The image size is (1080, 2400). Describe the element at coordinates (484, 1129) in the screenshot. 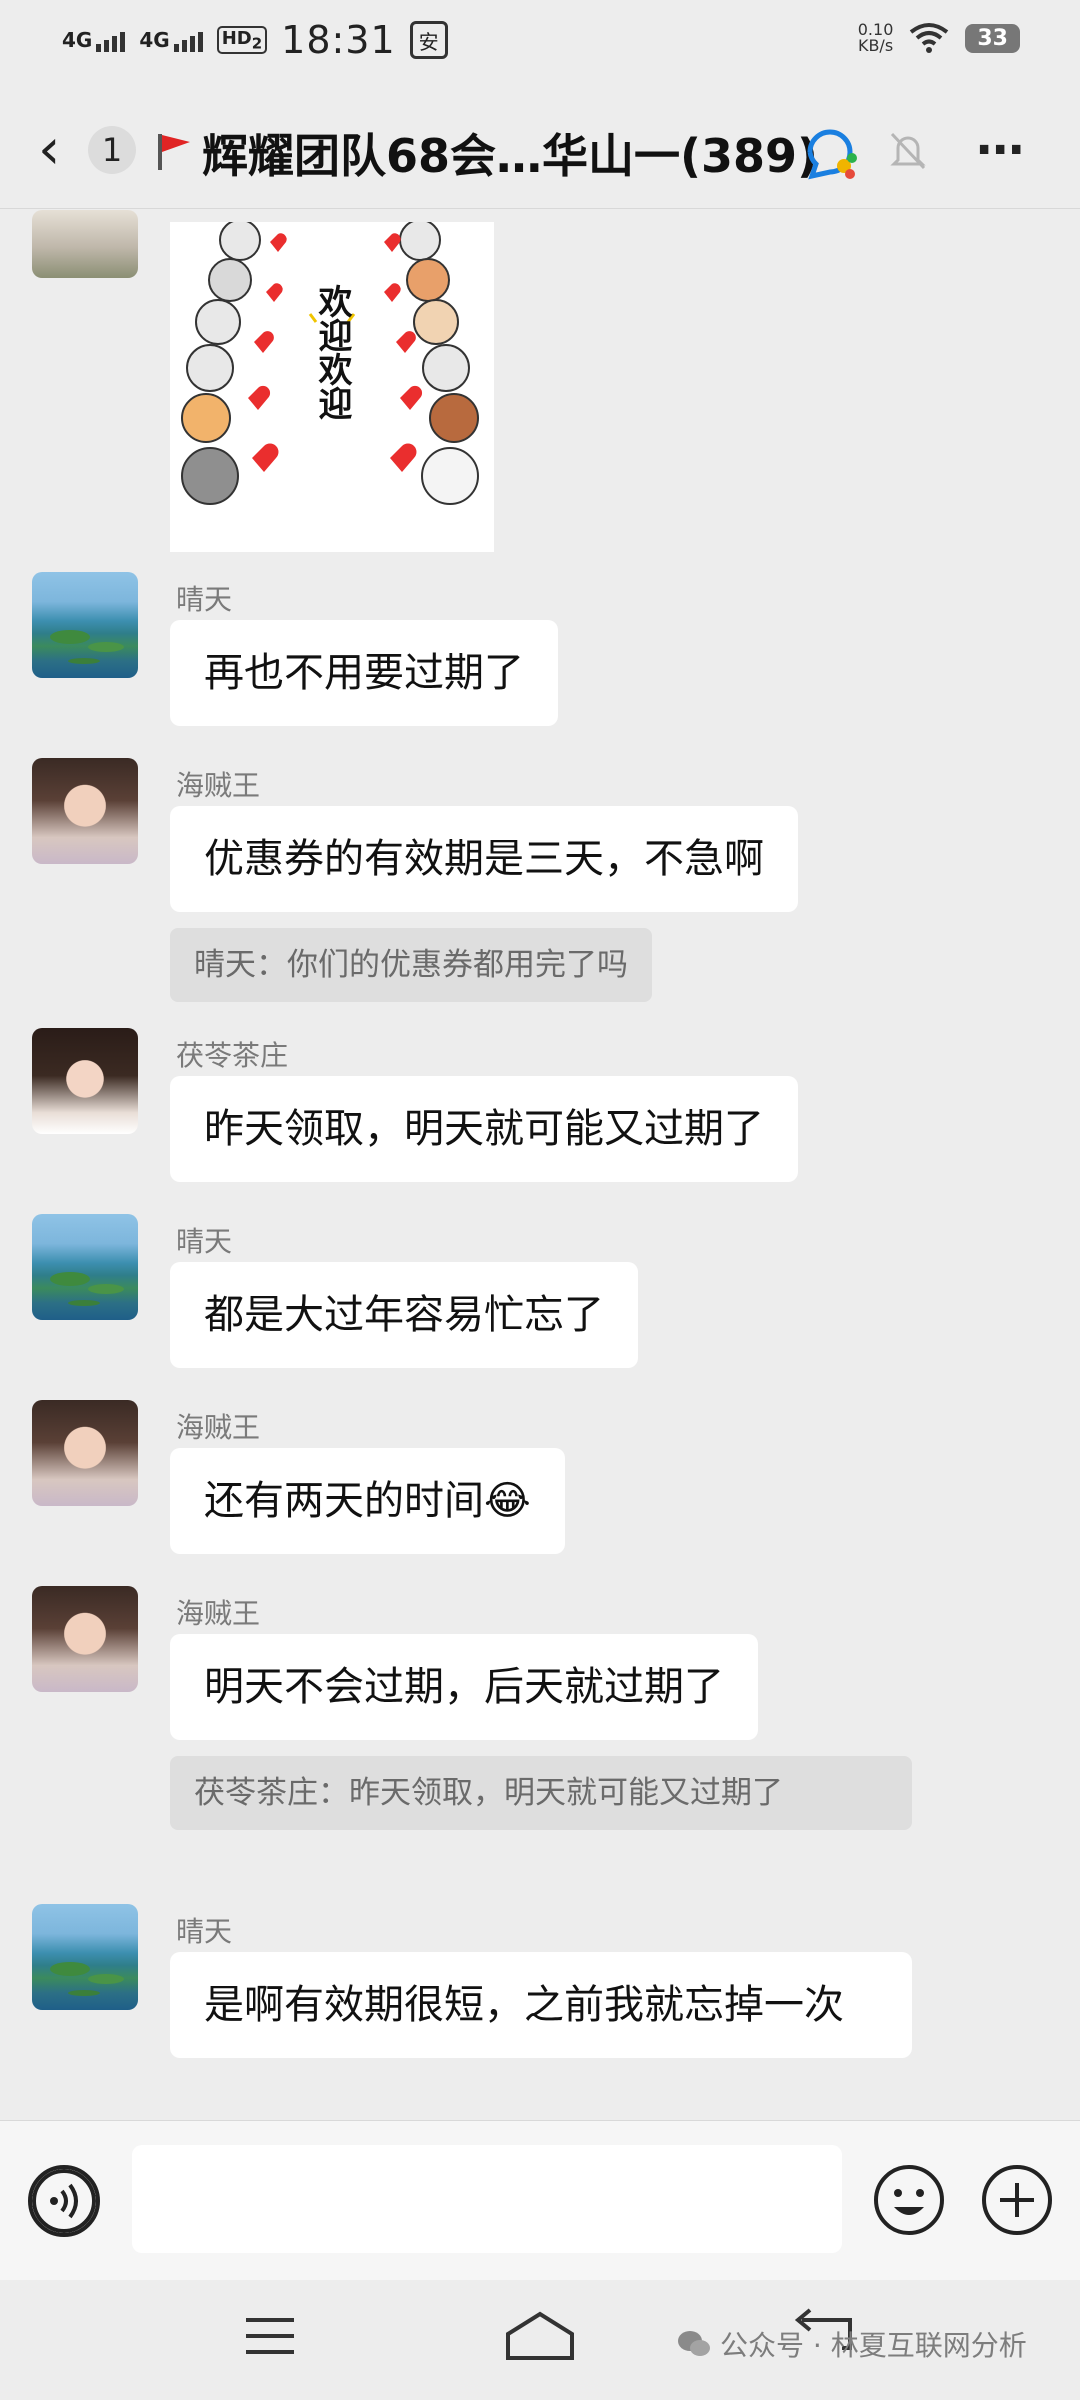

I see `message-bubble: 昨天领取，明天就可能又过期了` at that location.